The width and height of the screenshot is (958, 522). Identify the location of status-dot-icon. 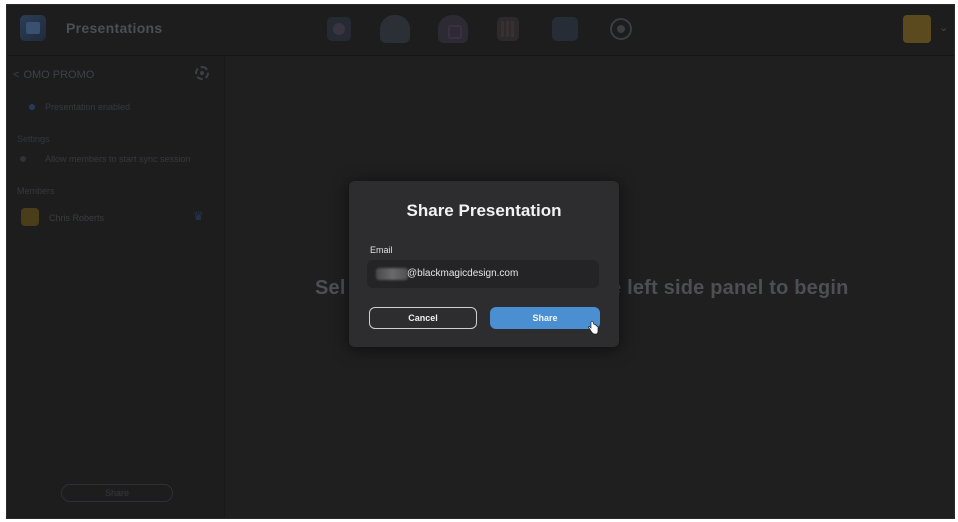
(32, 107).